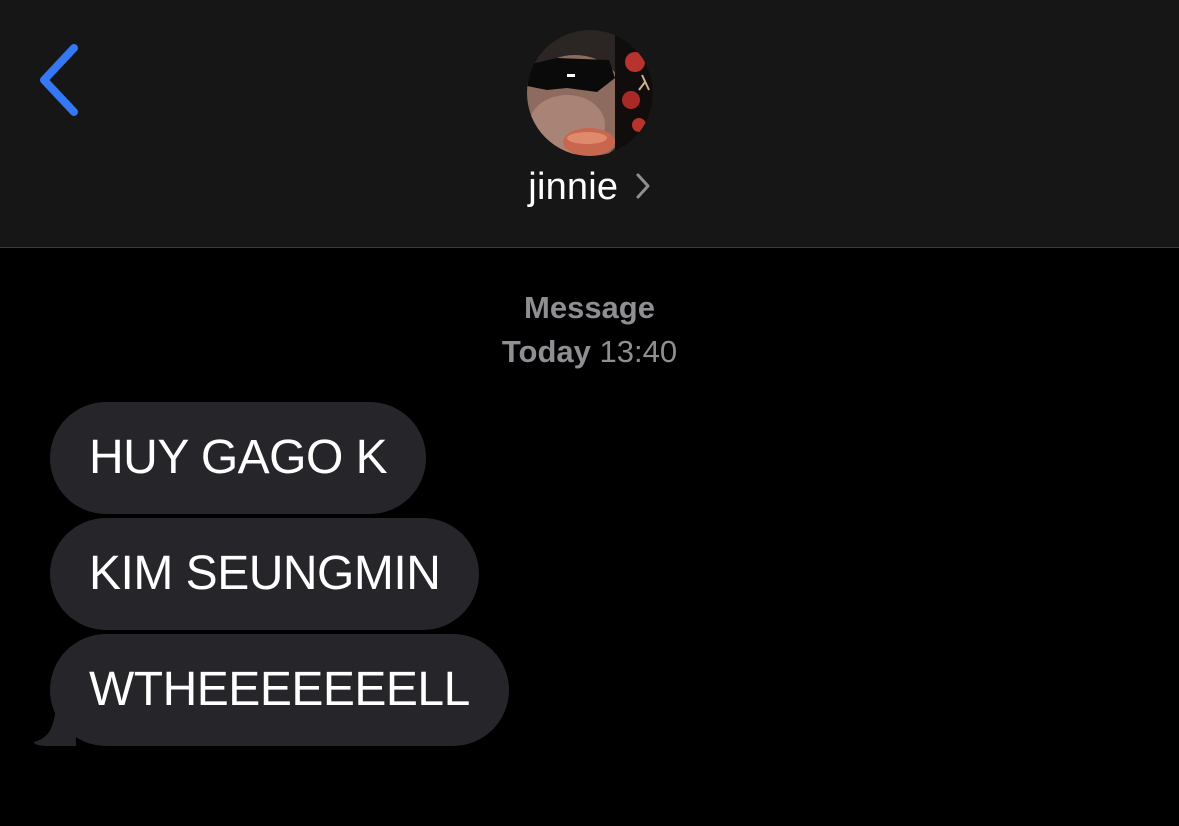  I want to click on chevron-right-icon, so click(643, 185).